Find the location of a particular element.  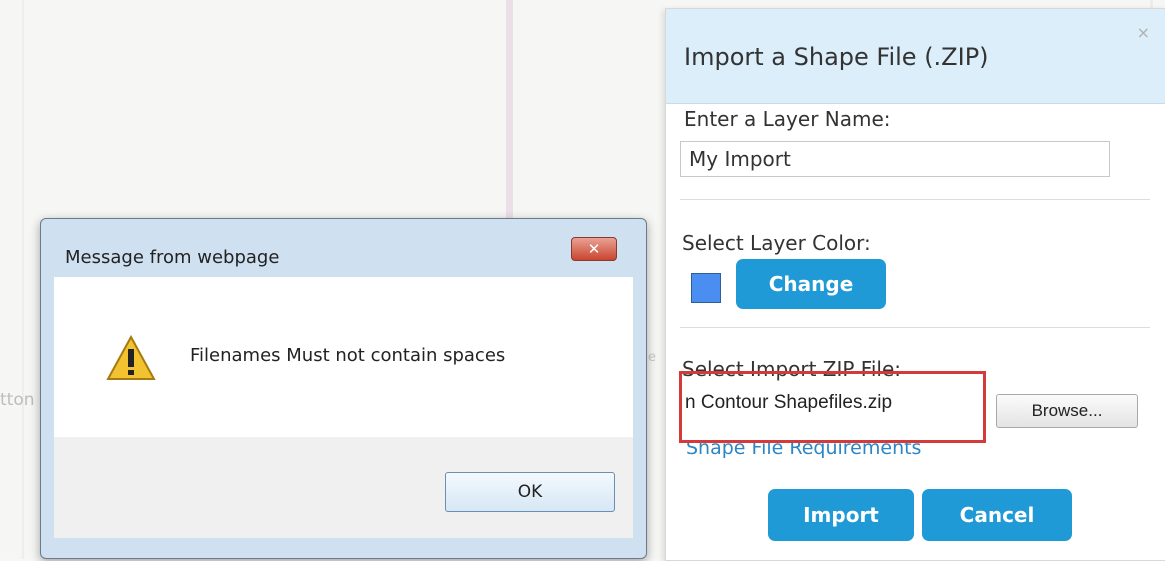

layer-name-label: Enter a Layer Name: is located at coordinates (787, 119).